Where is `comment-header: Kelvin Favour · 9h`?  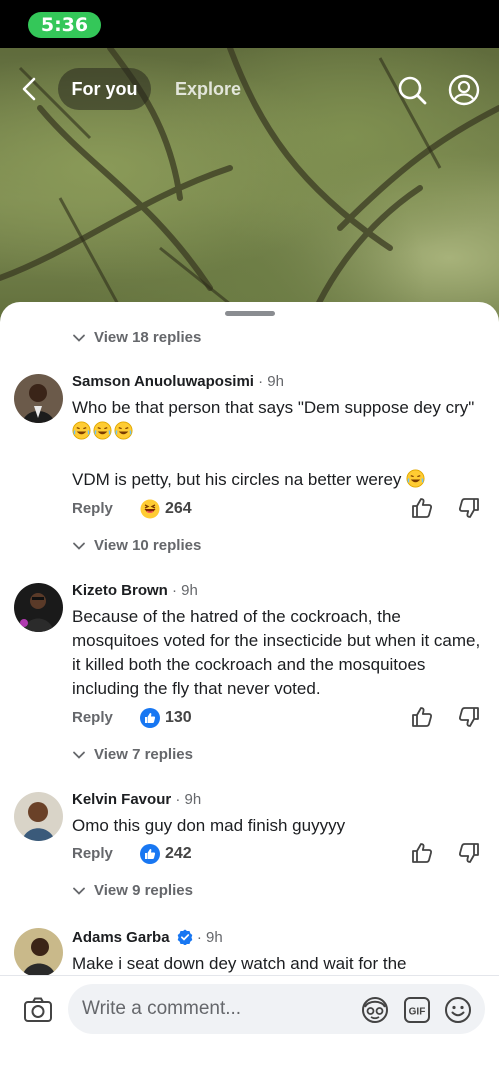
comment-header: Kelvin Favour · 9h is located at coordinates (136, 800).